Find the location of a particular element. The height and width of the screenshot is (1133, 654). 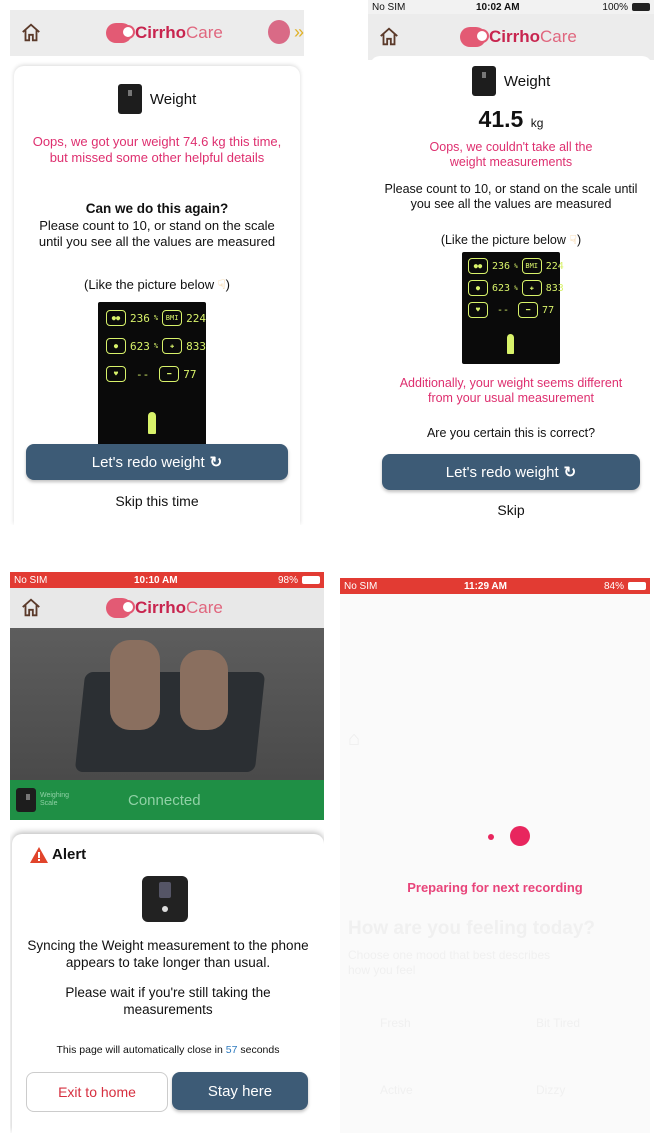

clock: 11:29 AM is located at coordinates (485, 586).